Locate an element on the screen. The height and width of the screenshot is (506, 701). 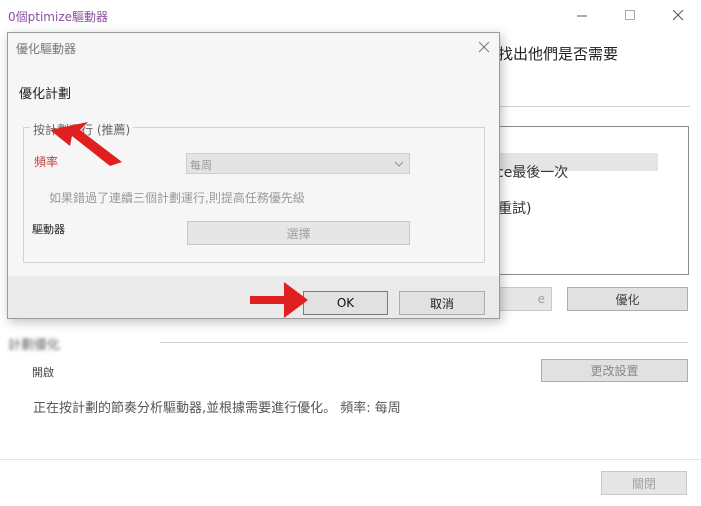
list-row-text: ce最後一次 is located at coordinates (532, 173).